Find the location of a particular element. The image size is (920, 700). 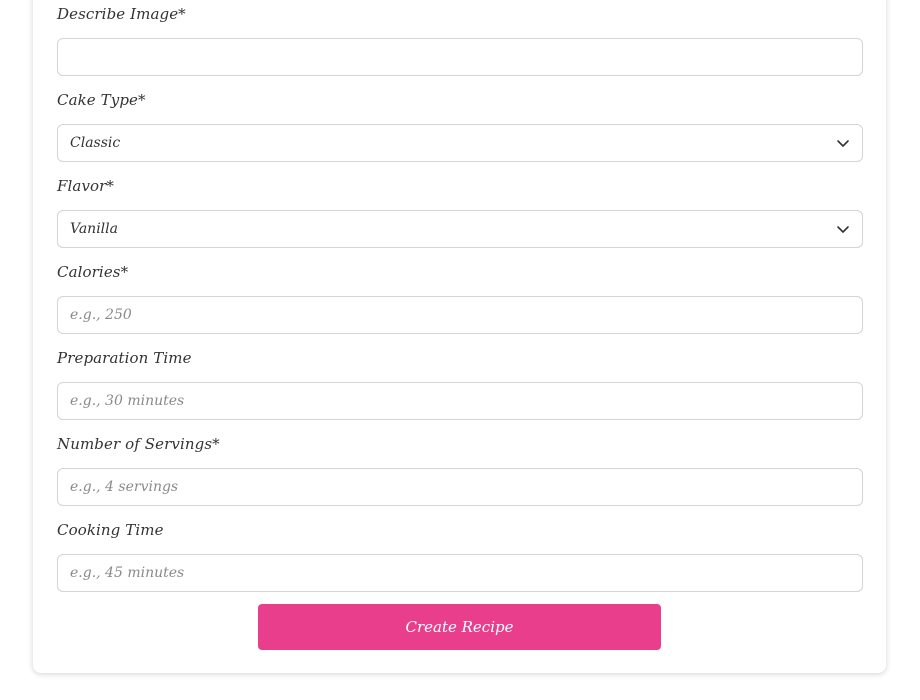

preparation-time-input-wrapper is located at coordinates (460, 401).